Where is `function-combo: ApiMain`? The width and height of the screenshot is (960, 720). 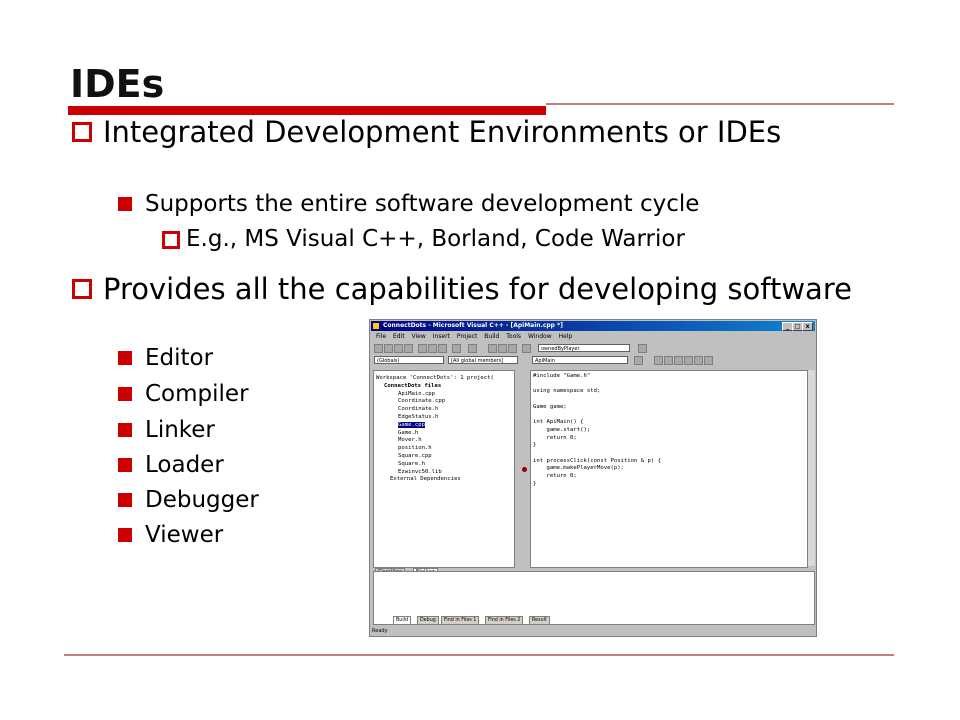
function-combo: ApiMain is located at coordinates (580, 360).